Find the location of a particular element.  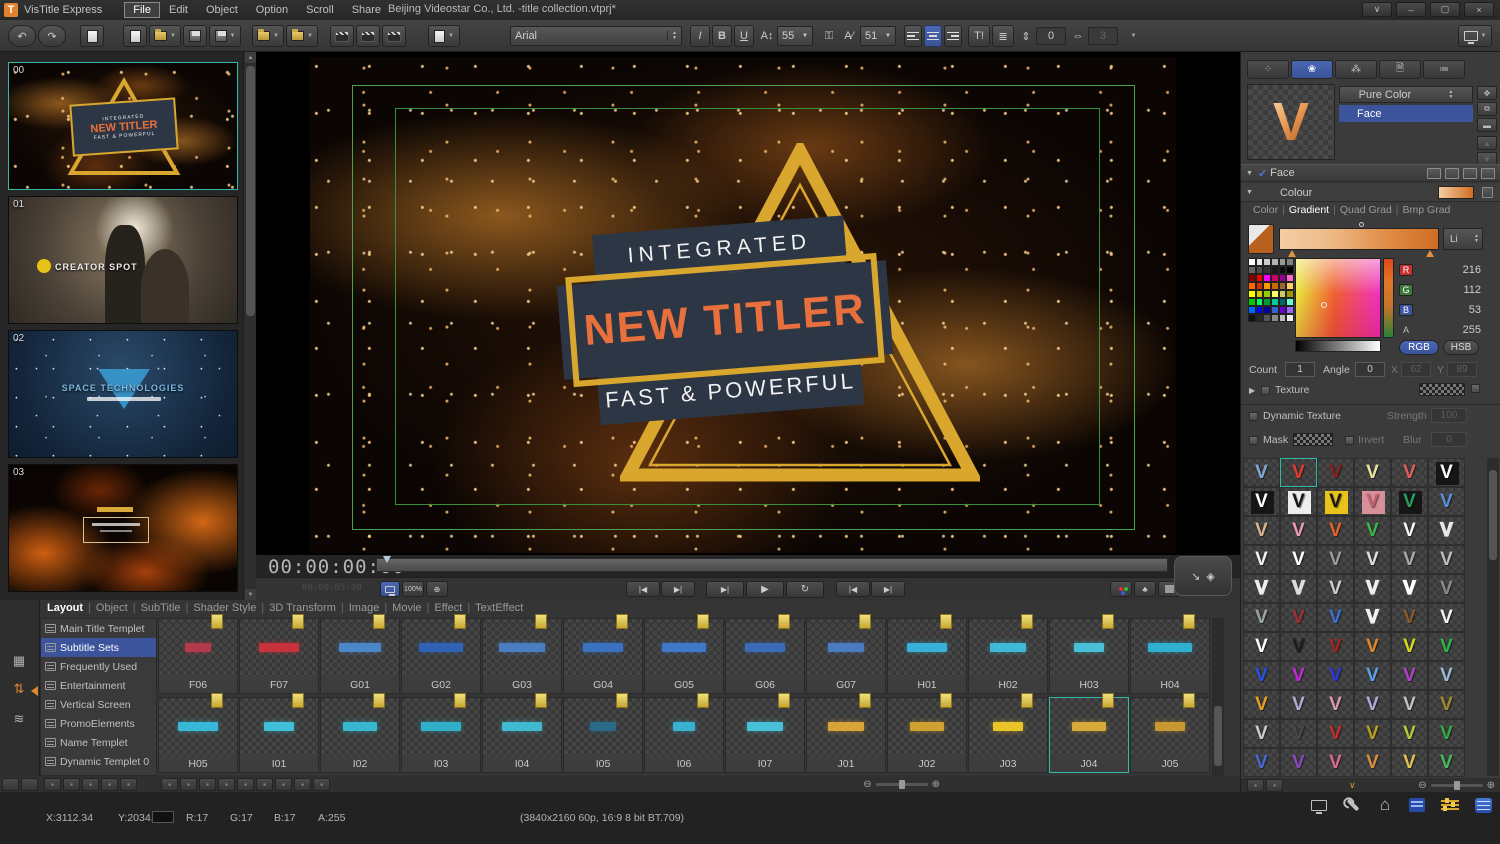

template-I02: I02 is located at coordinates (360, 733).